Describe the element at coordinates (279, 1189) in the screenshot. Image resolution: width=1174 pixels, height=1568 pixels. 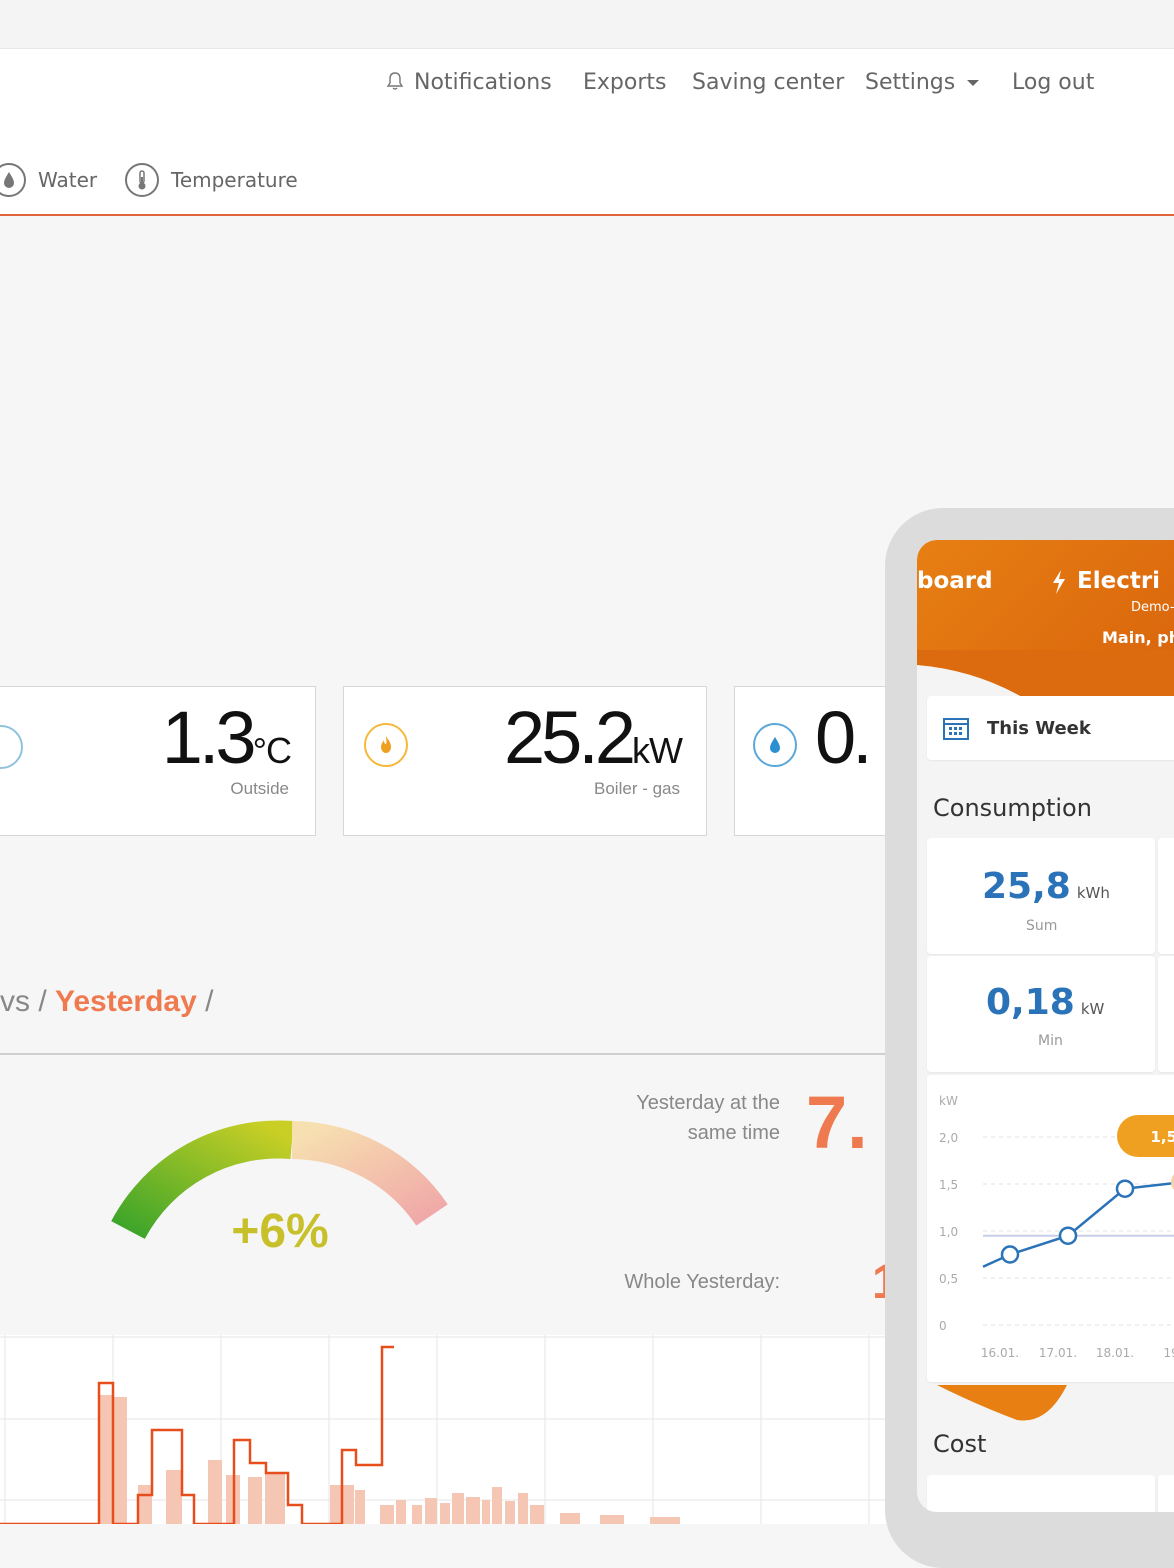
I see `percentage-gauge: +6%` at that location.